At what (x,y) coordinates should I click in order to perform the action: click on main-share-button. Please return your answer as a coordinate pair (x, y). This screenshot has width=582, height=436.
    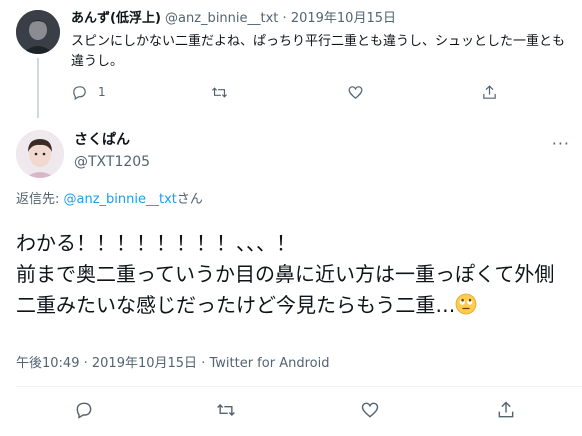
    Looking at the image, I should click on (506, 410).